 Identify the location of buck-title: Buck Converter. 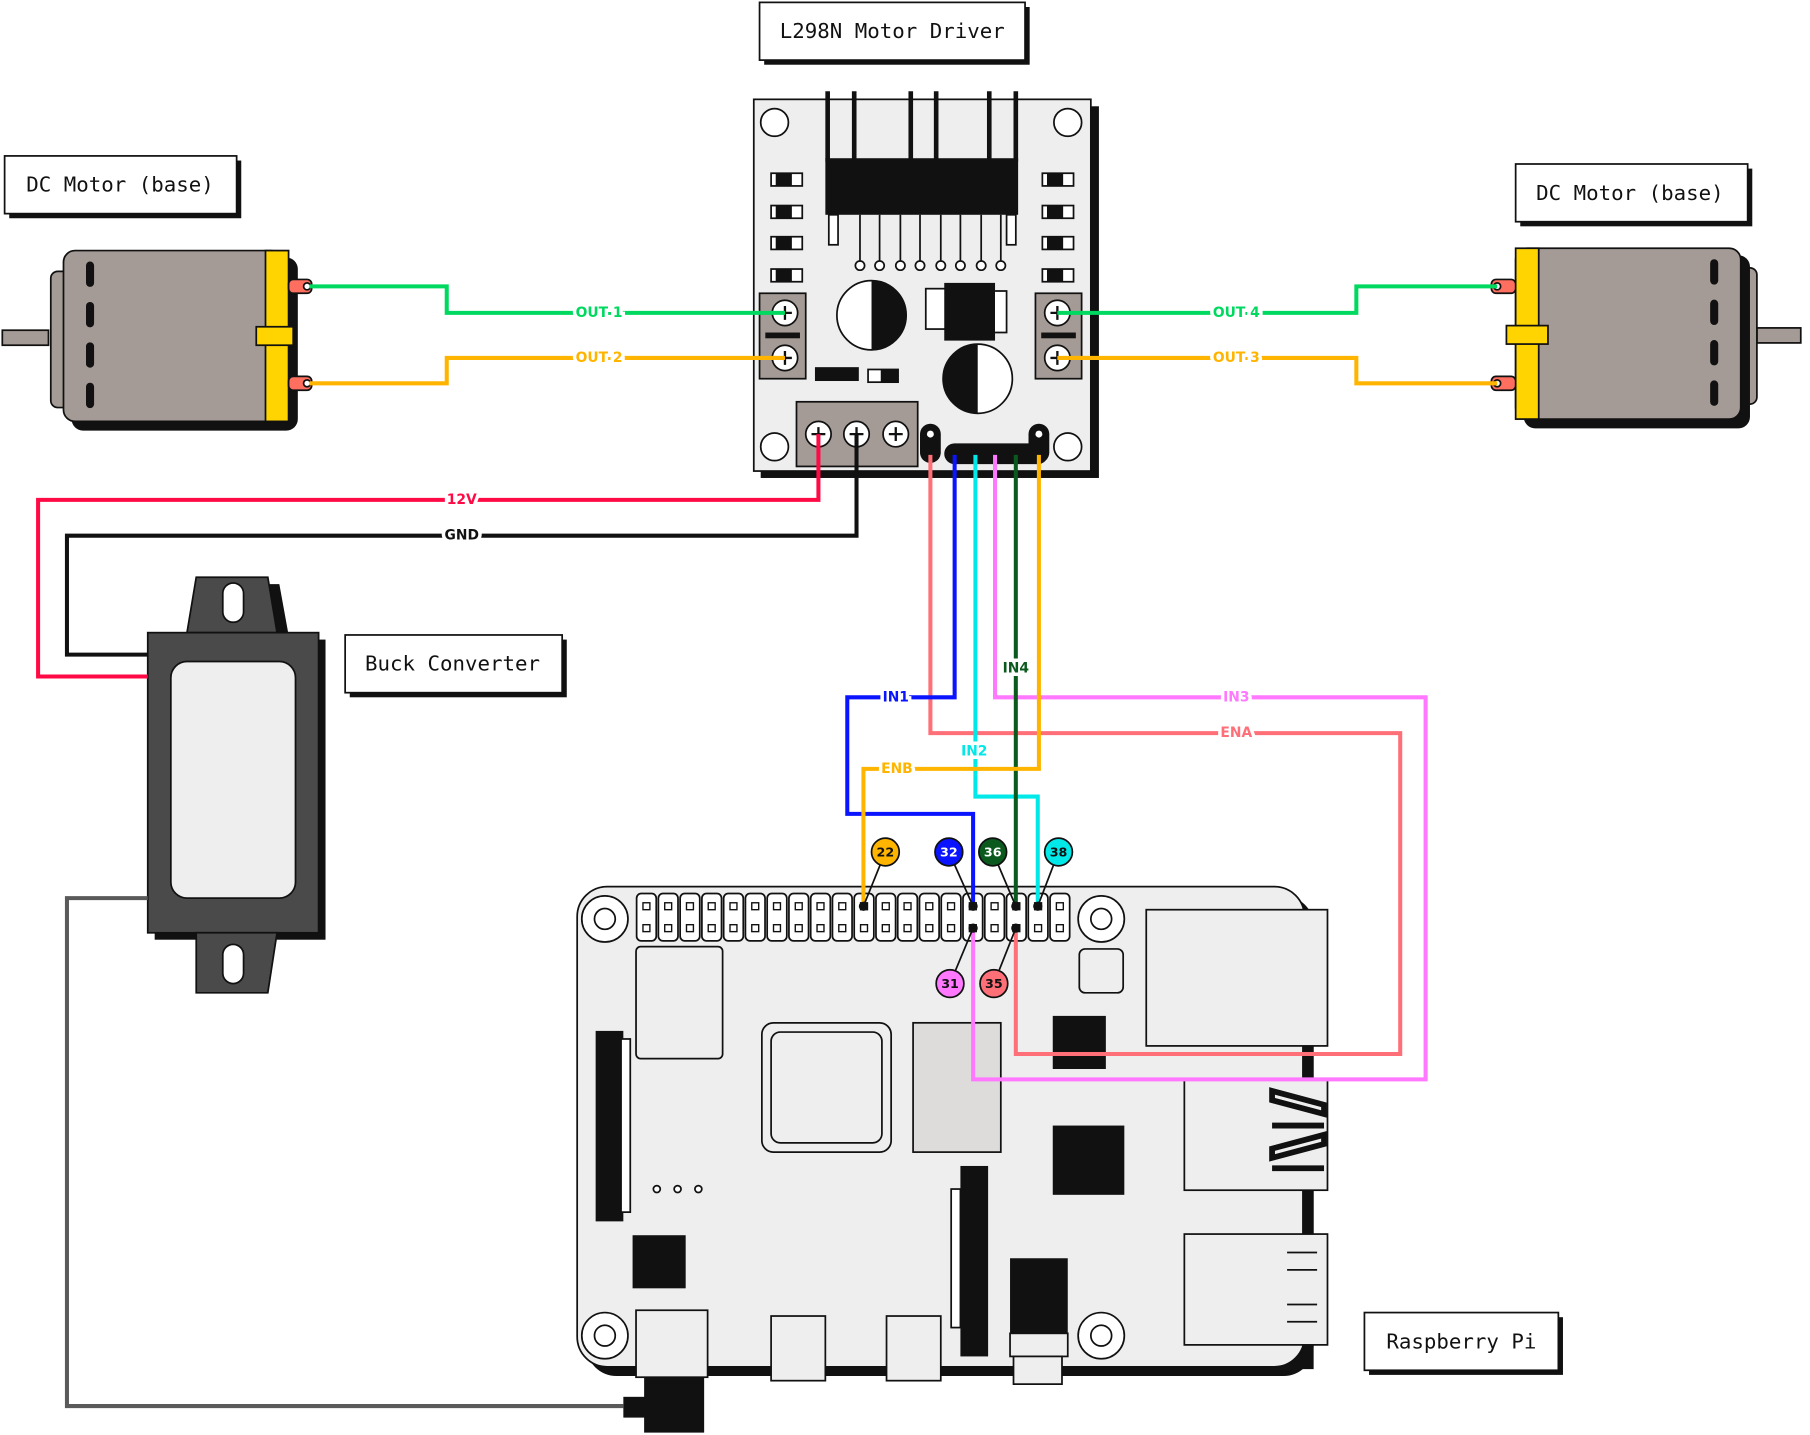
(452, 664).